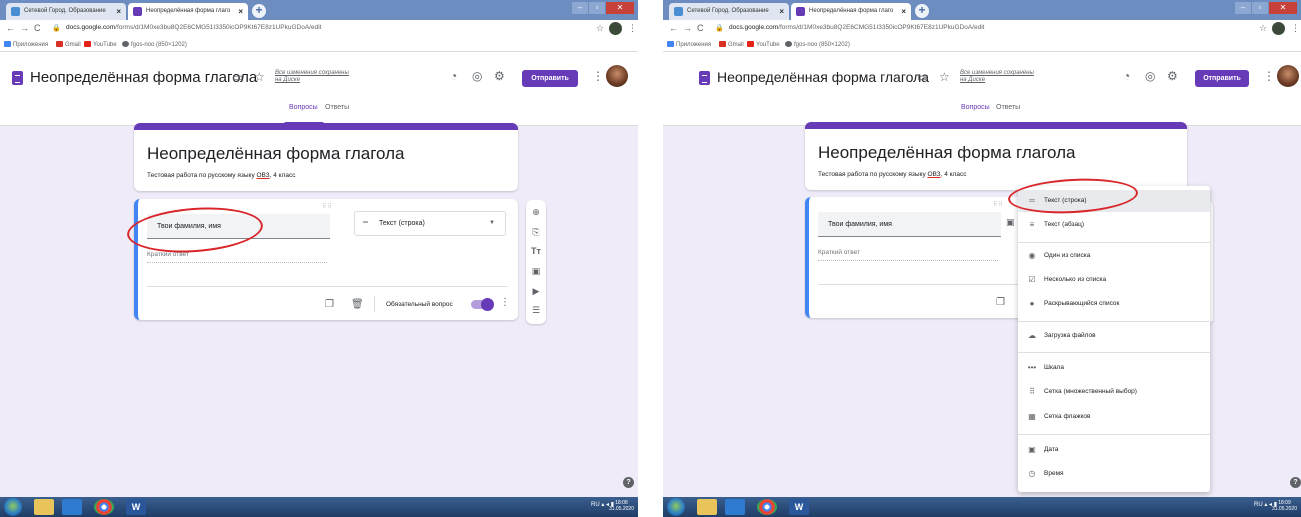 The width and height of the screenshot is (1301, 517). What do you see at coordinates (1114, 280) in the screenshot?
I see `menu-item-checkboxes: ☑ Несколько из списка` at bounding box center [1114, 280].